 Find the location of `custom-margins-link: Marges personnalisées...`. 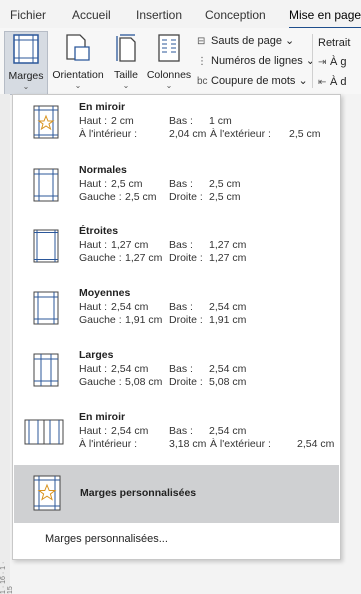

custom-margins-link: Marges personnalisées... is located at coordinates (106, 539).